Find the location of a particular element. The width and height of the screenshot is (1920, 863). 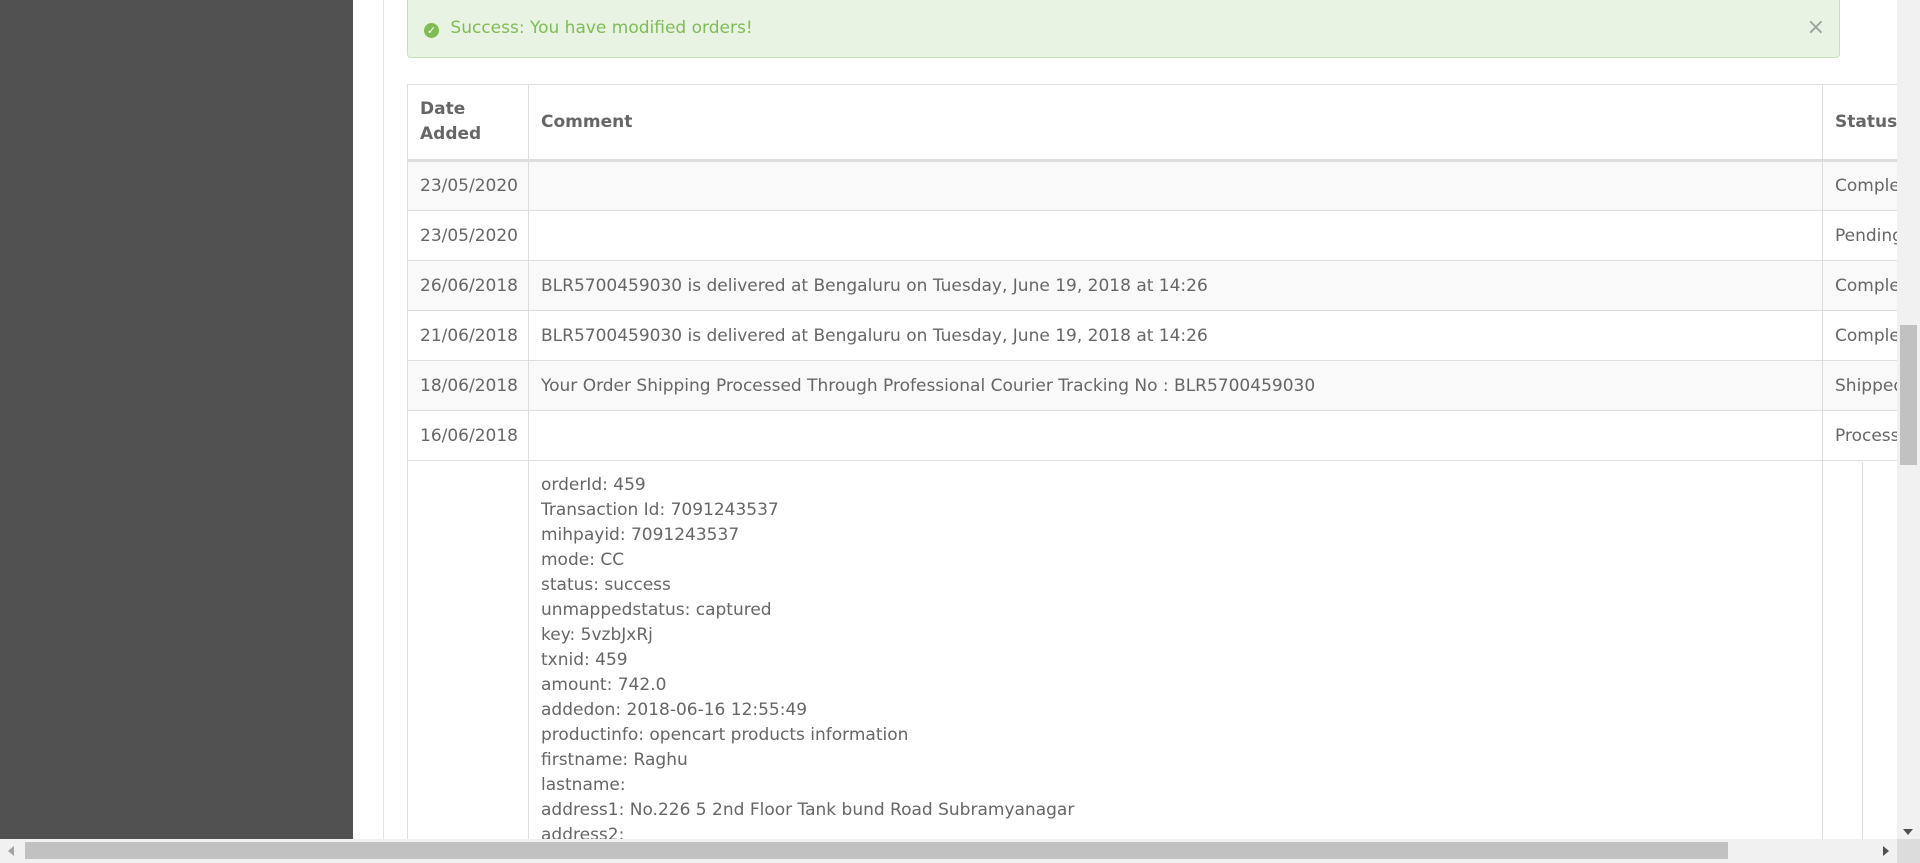

header-status: Status is located at coordinates (1861, 123).